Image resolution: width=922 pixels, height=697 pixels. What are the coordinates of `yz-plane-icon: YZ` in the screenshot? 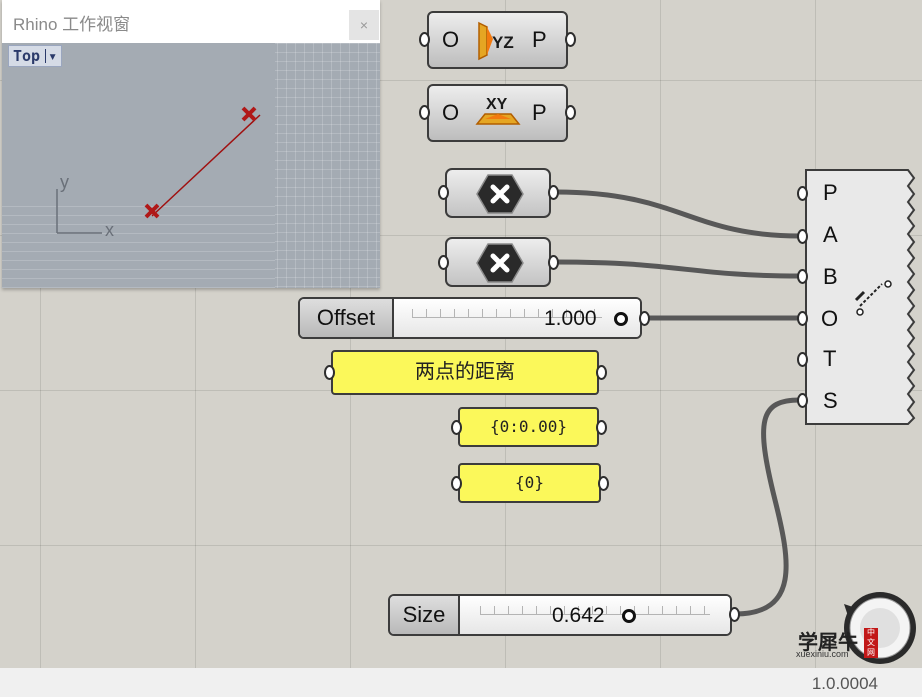 It's located at (496, 41).